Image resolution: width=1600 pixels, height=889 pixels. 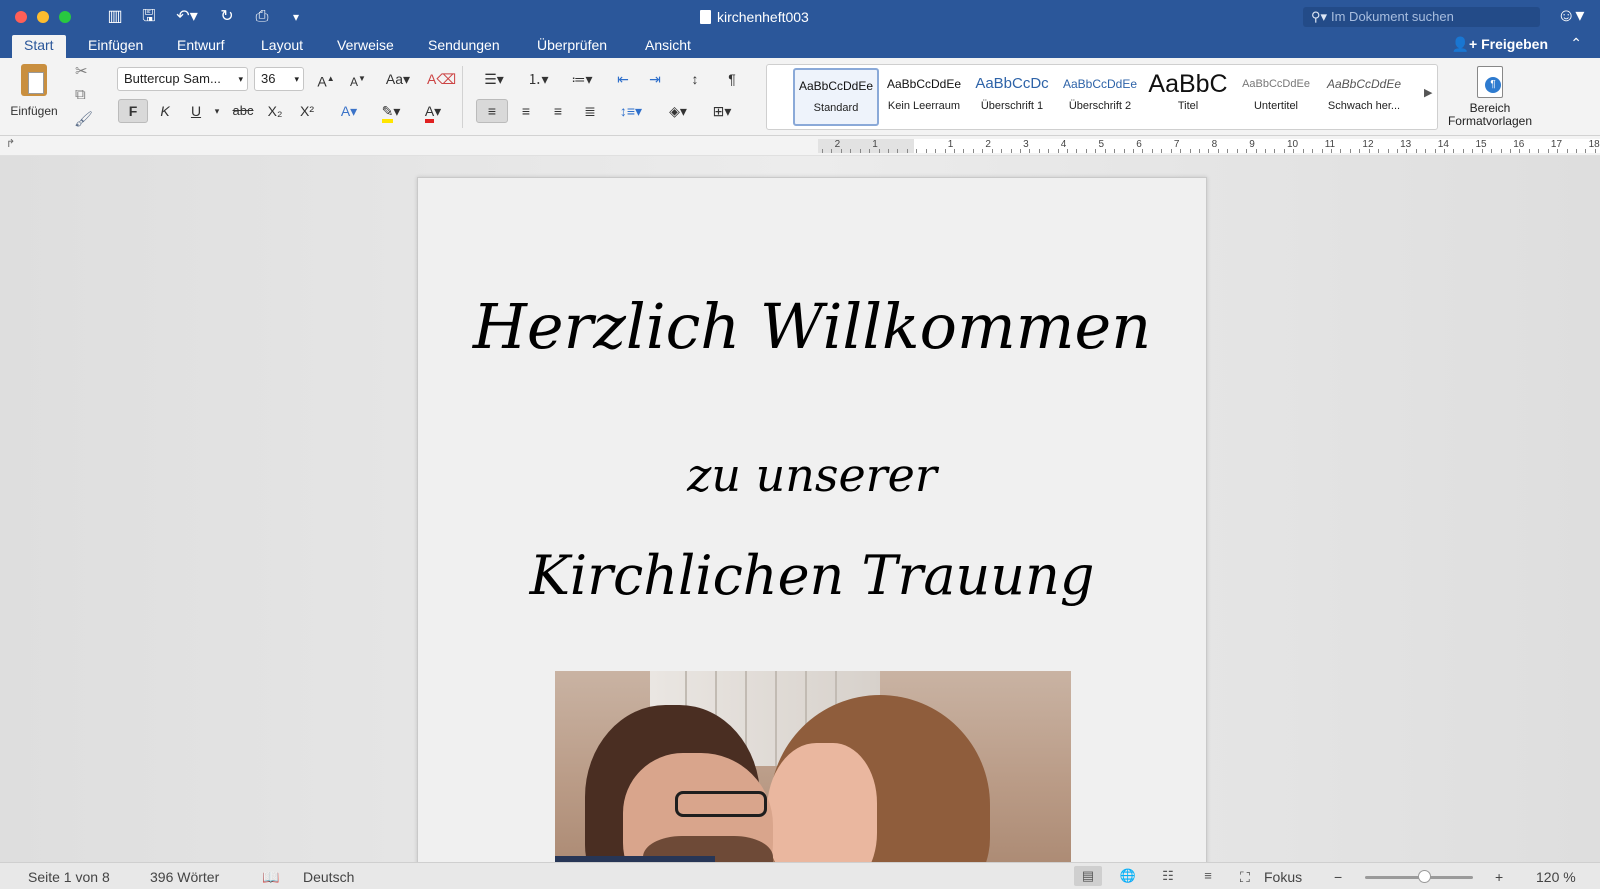 What do you see at coordinates (349, 111) in the screenshot?
I see `text-effects-icon: A▾` at bounding box center [349, 111].